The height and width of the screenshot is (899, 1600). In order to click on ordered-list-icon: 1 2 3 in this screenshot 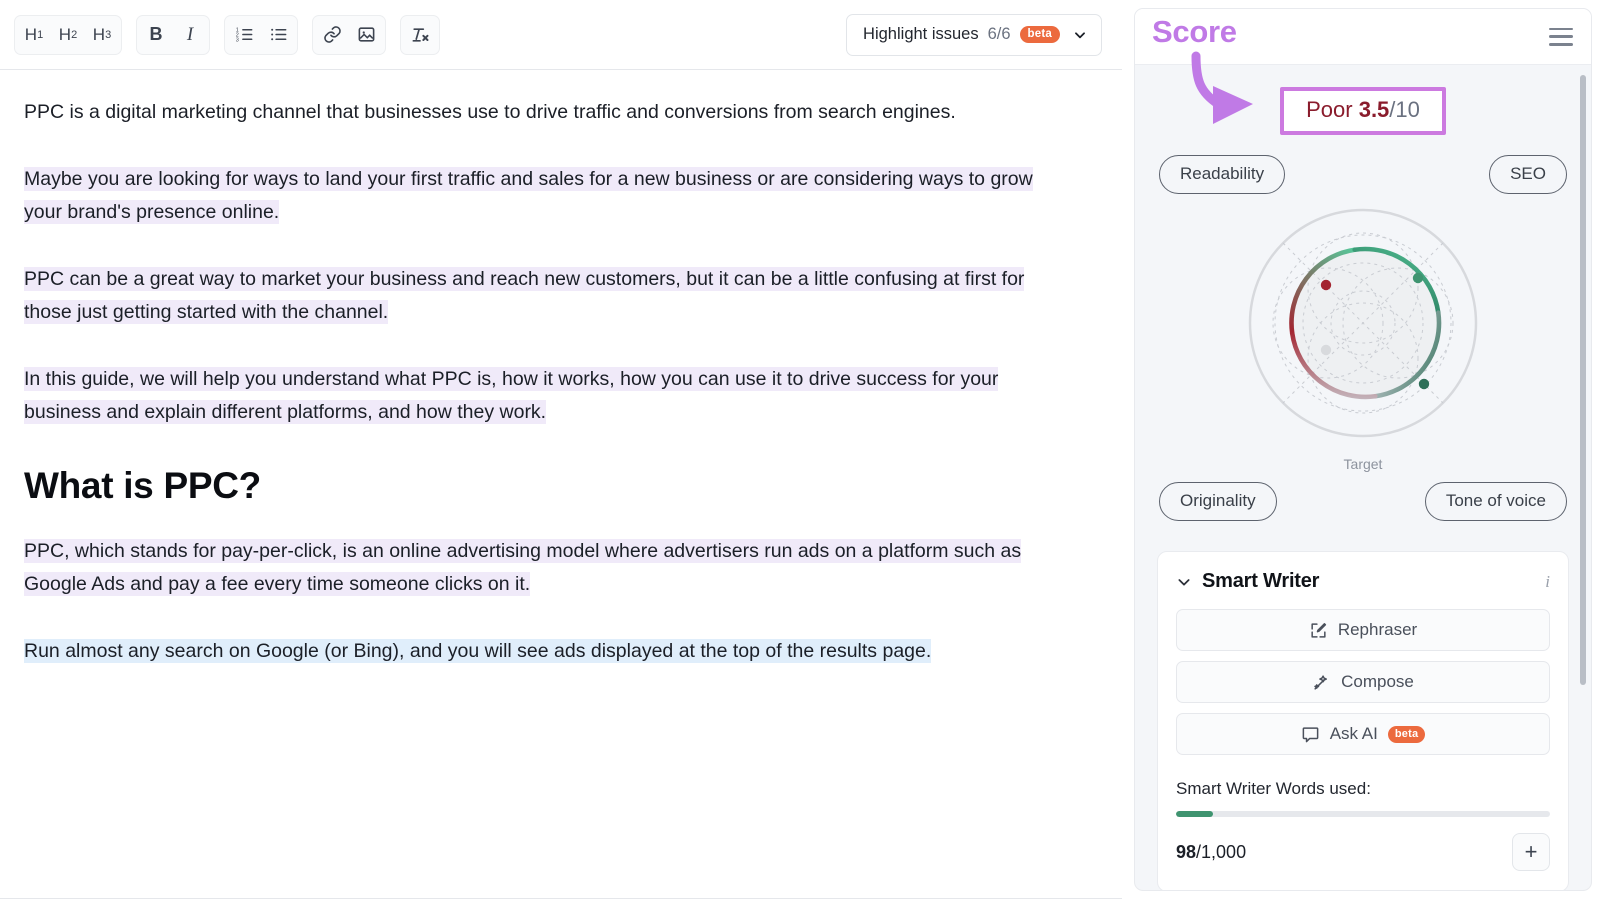, I will do `click(244, 35)`.